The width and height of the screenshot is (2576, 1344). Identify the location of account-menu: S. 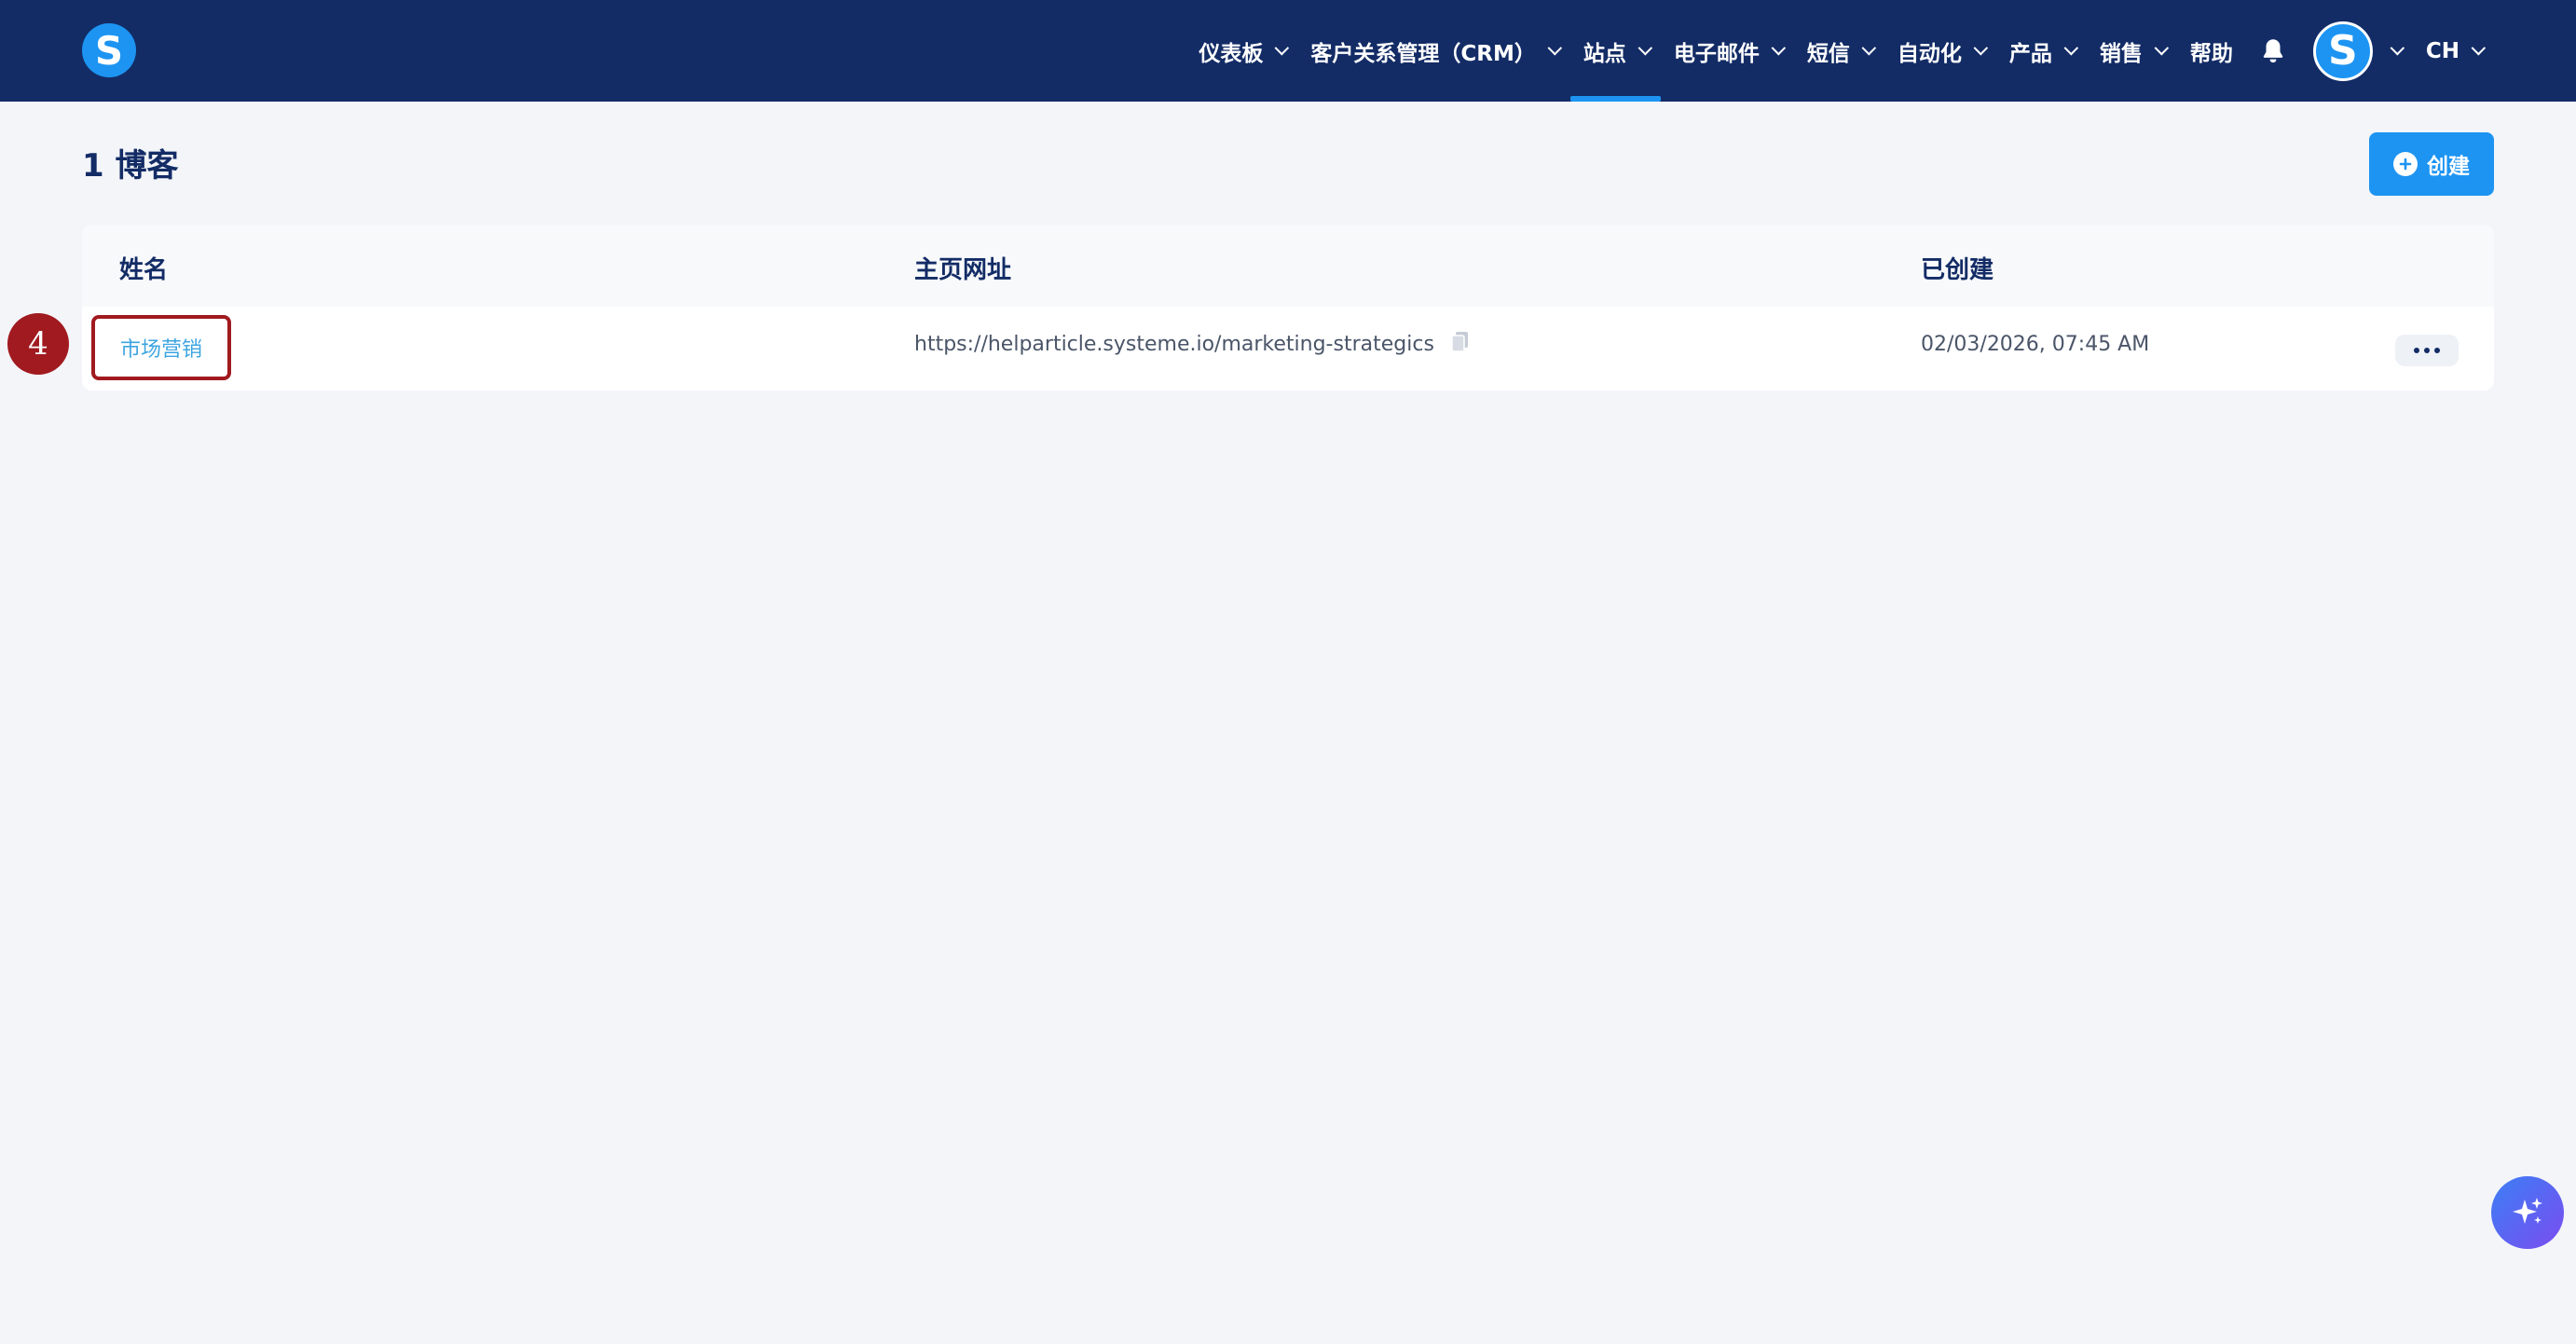
(2356, 51).